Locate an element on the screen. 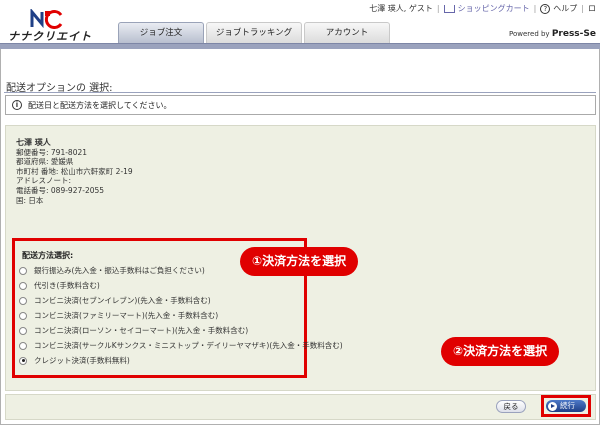 The width and height of the screenshot is (600, 425). powered-brand: Press-Se is located at coordinates (573, 34).